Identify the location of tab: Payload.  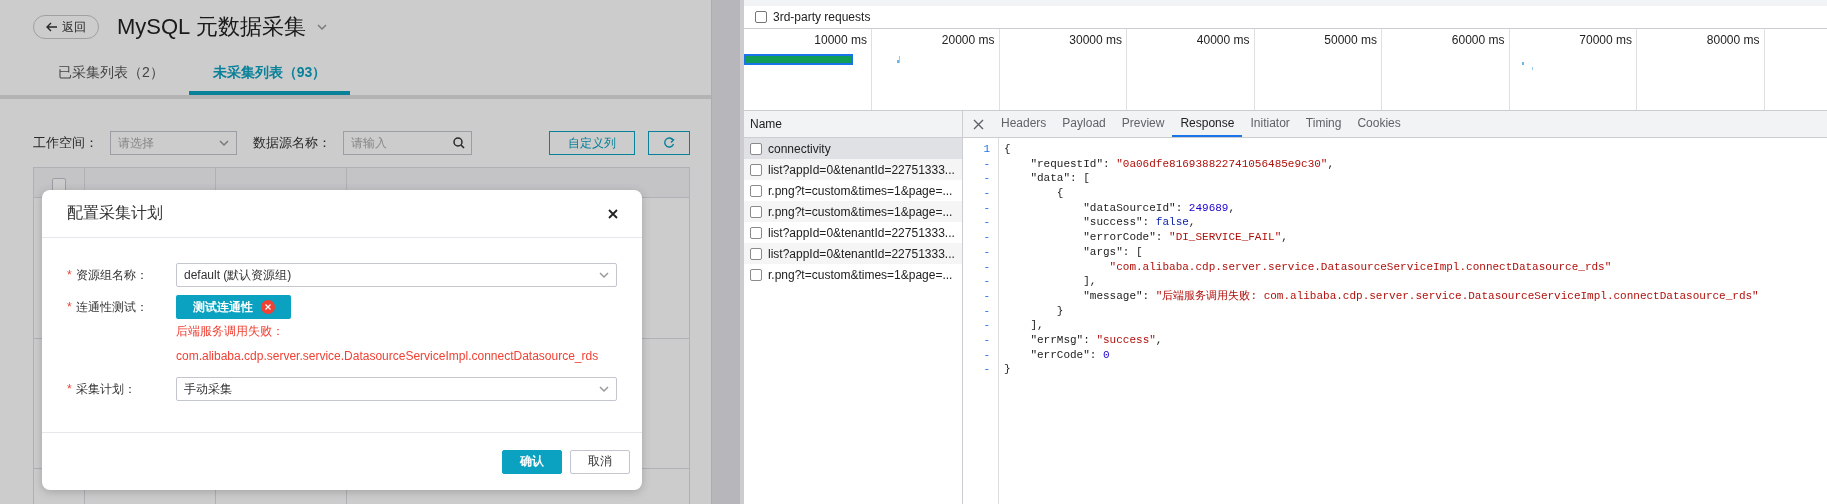
(1084, 124).